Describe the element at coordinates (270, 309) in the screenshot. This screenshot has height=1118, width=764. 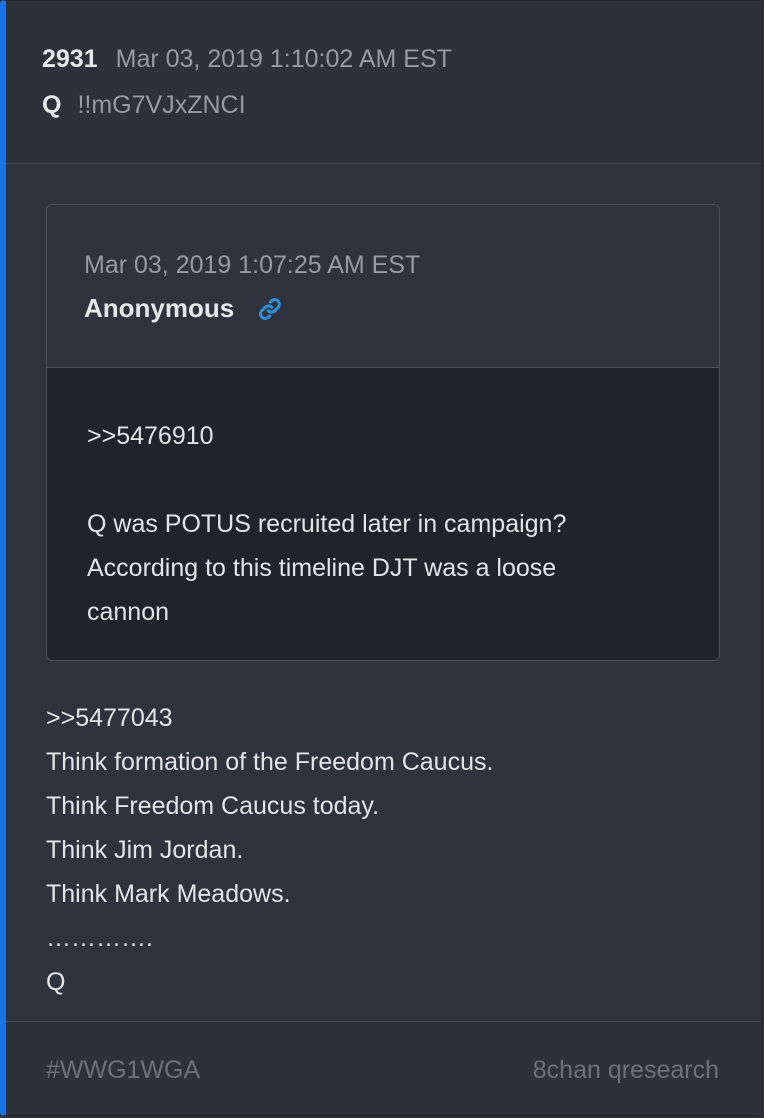
I see `link-icon` at that location.